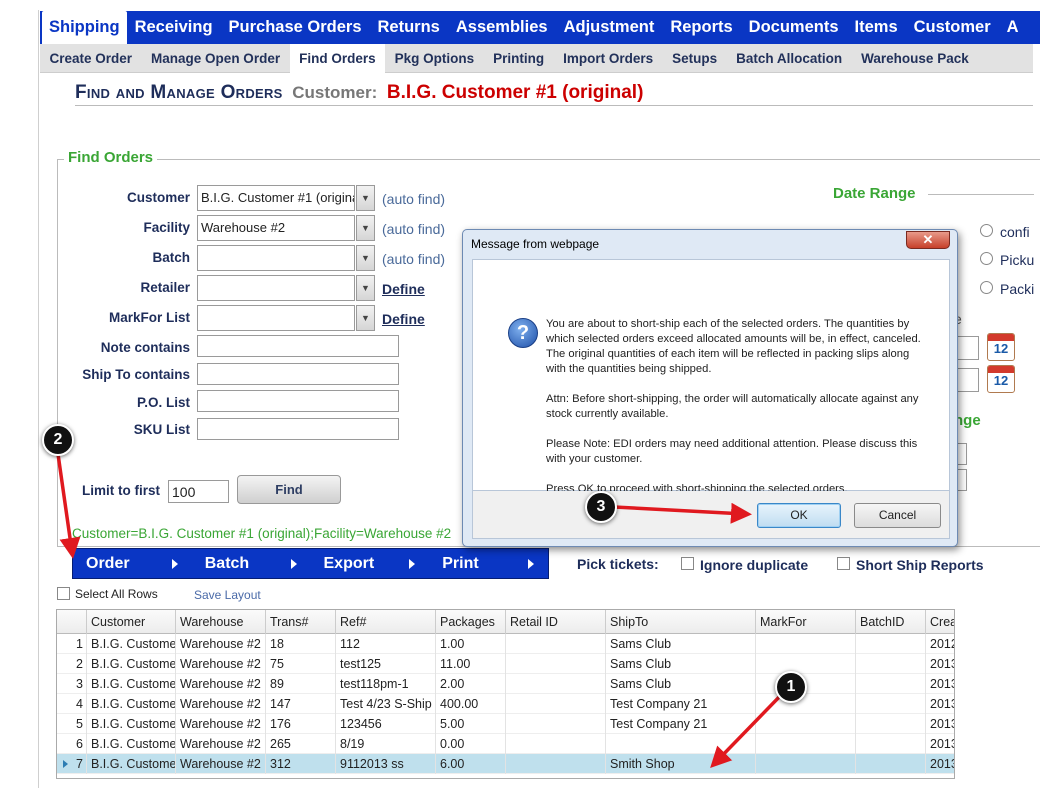 This screenshot has height=788, width=1040. I want to click on callout-1-arrow, so click(748, 729).